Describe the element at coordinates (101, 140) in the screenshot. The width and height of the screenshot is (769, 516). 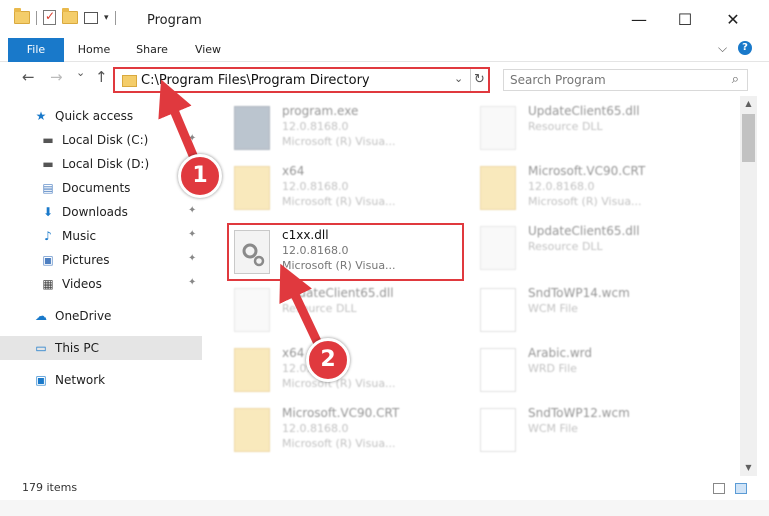
I see `sidebar-item-local-disk-c: ▬ Local Disk (C:) ✦` at that location.